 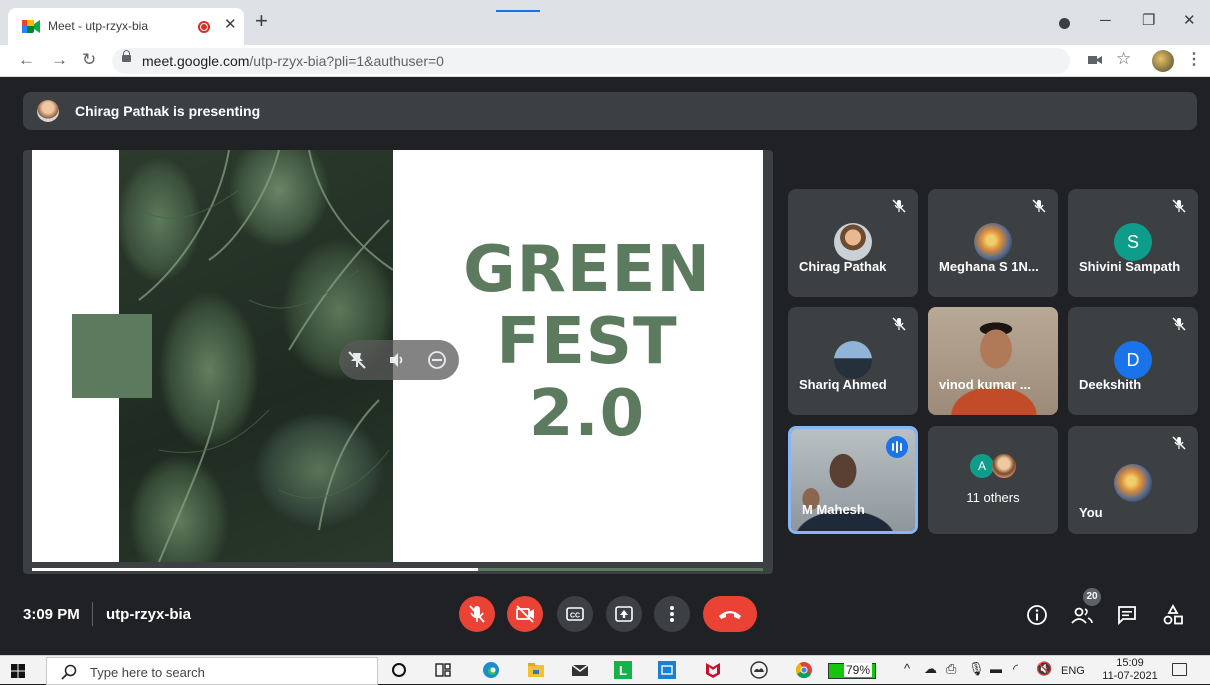 What do you see at coordinates (147, 672) in the screenshot?
I see `search-placeholder: Type here to search` at bounding box center [147, 672].